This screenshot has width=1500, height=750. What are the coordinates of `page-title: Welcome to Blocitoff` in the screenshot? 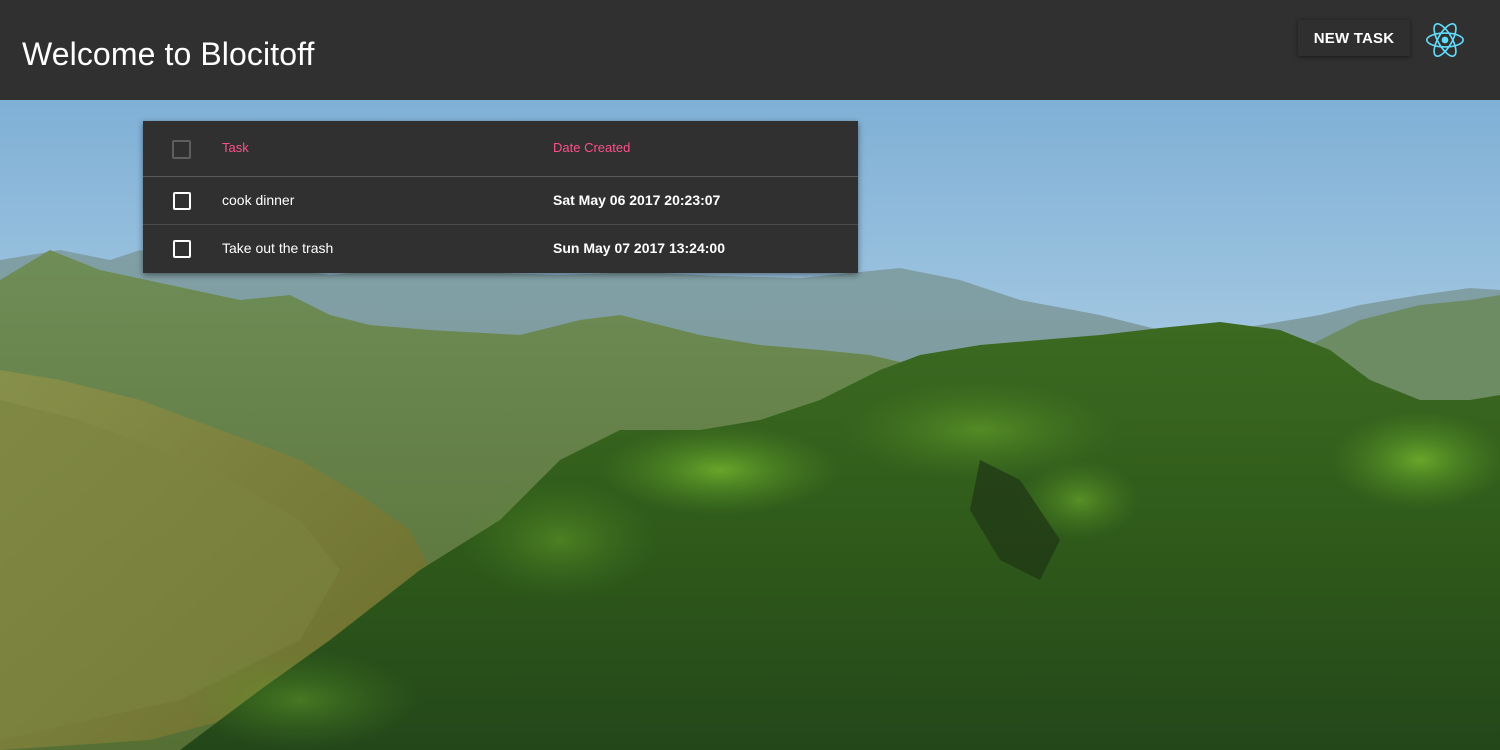 It's located at (168, 54).